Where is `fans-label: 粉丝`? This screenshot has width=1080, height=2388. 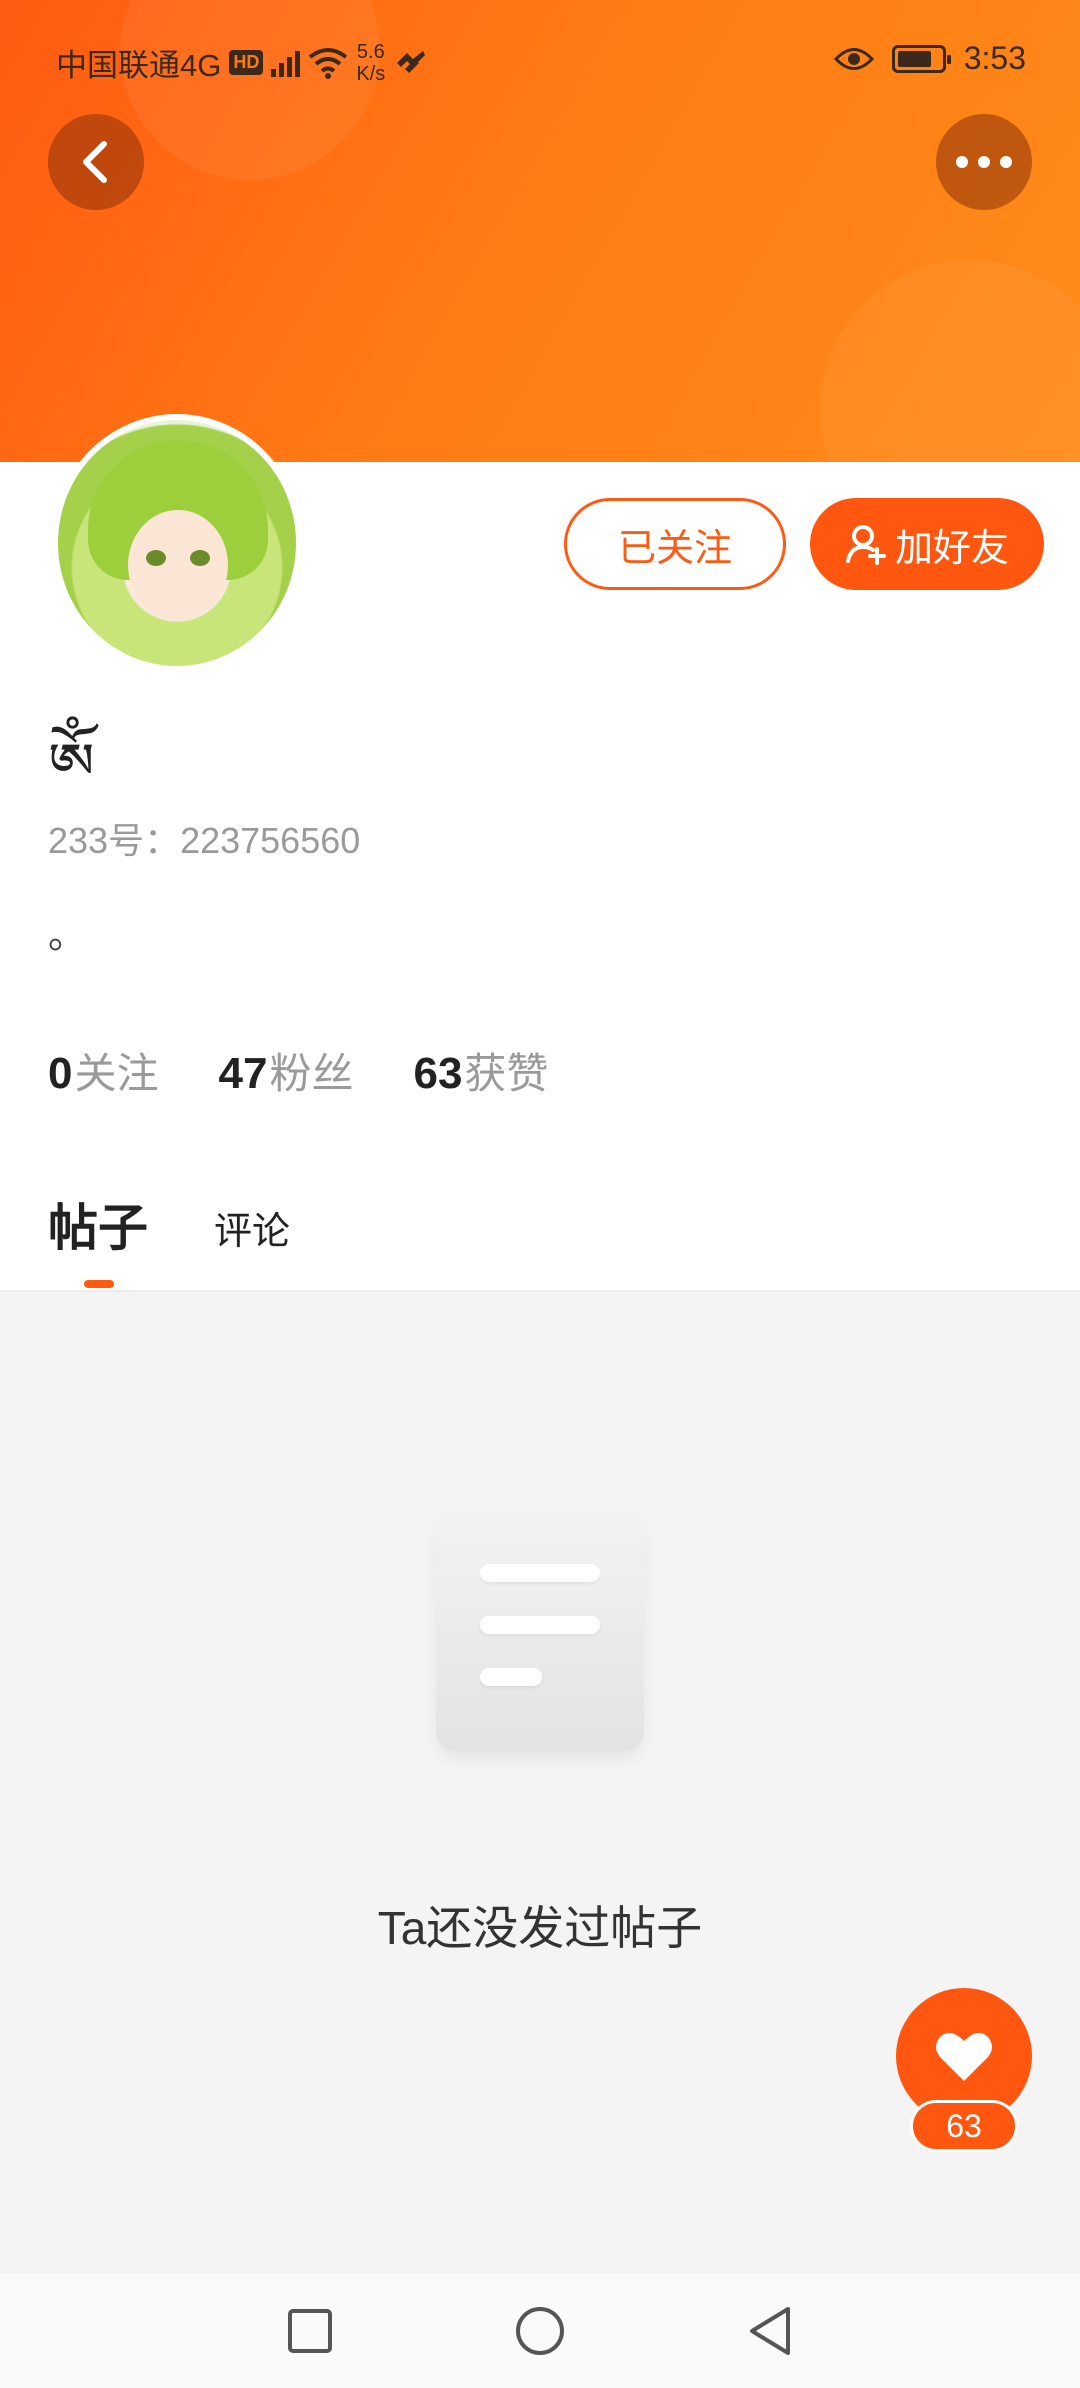
fans-label: 粉丝 is located at coordinates (311, 1073).